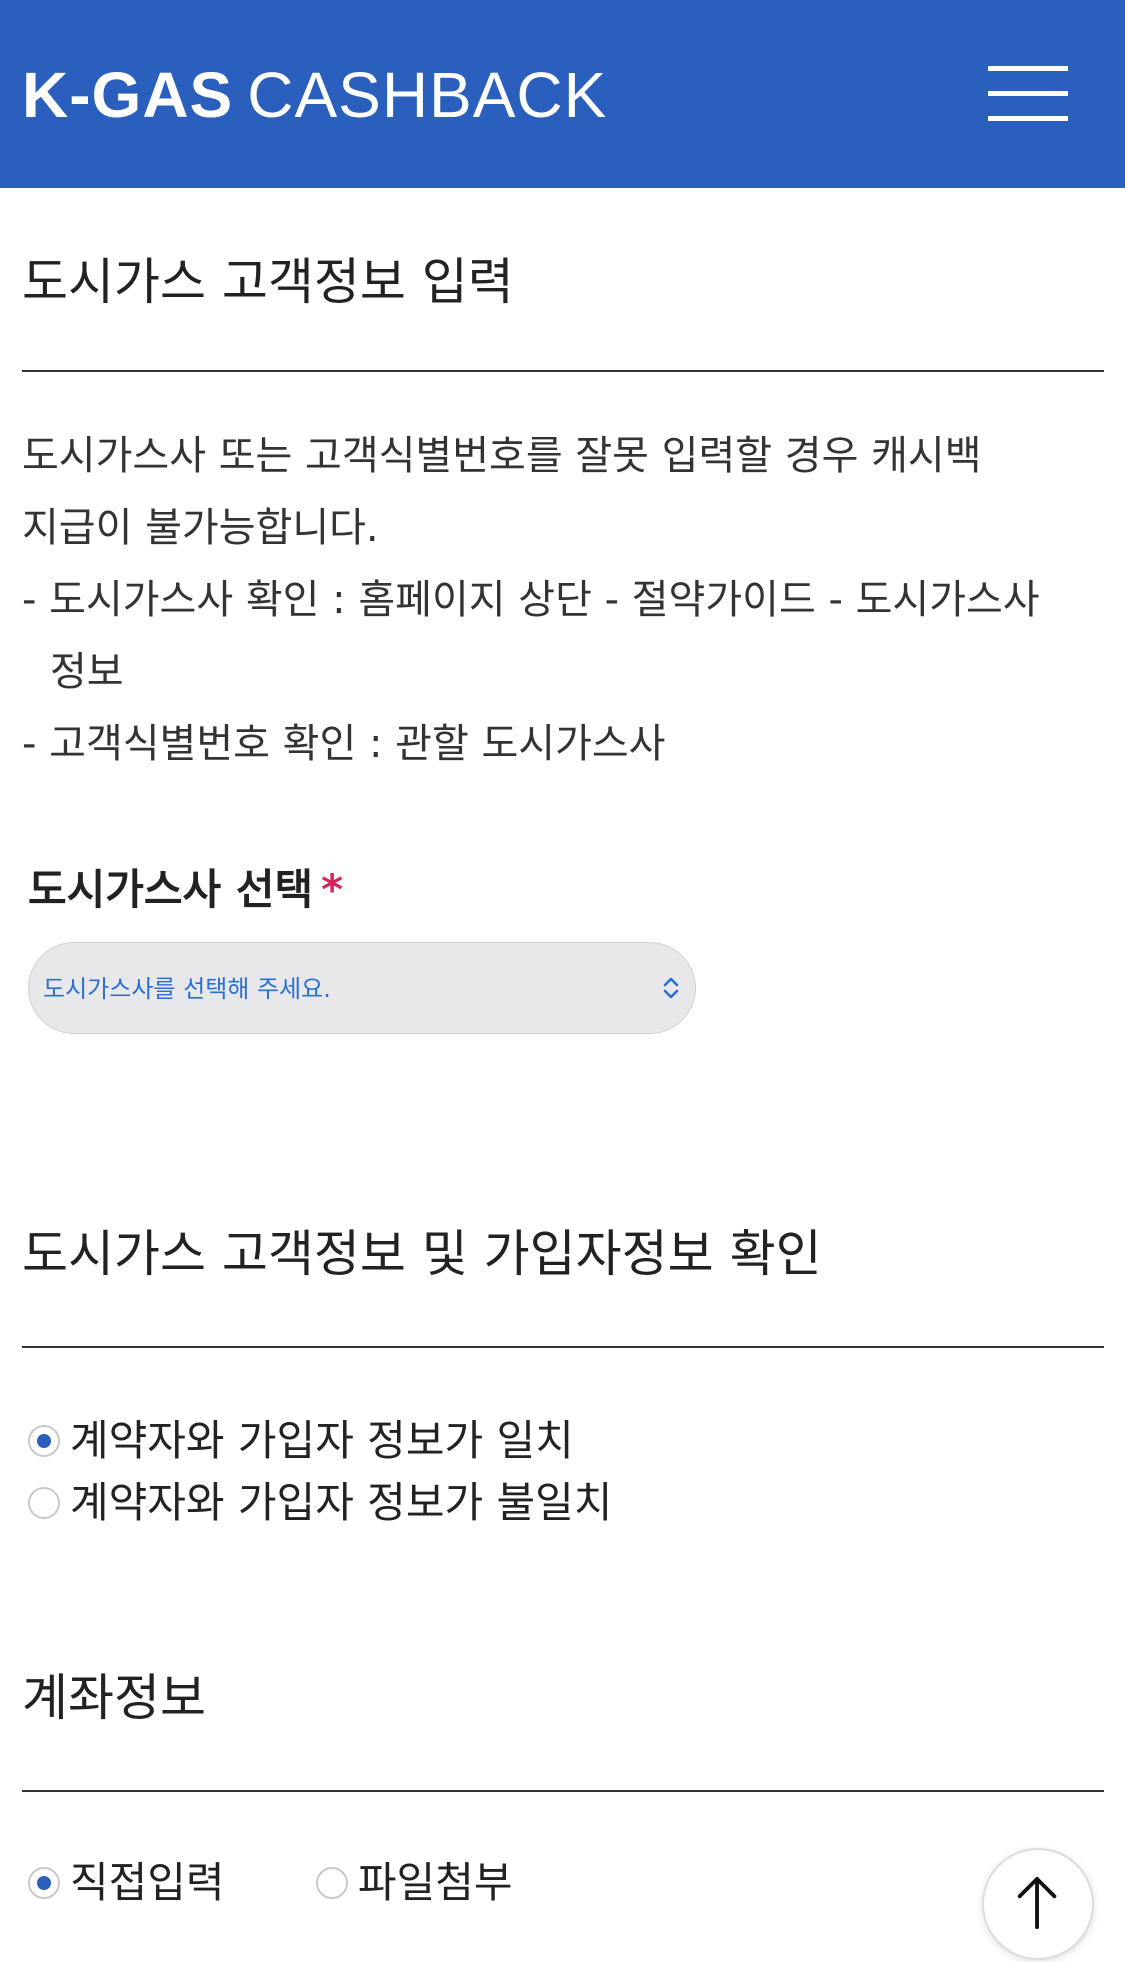  I want to click on notice-line: - 도시가스사 확인 : 홈페이지 상단 - 절약가이드 - 도시가스사, so click(531, 600).